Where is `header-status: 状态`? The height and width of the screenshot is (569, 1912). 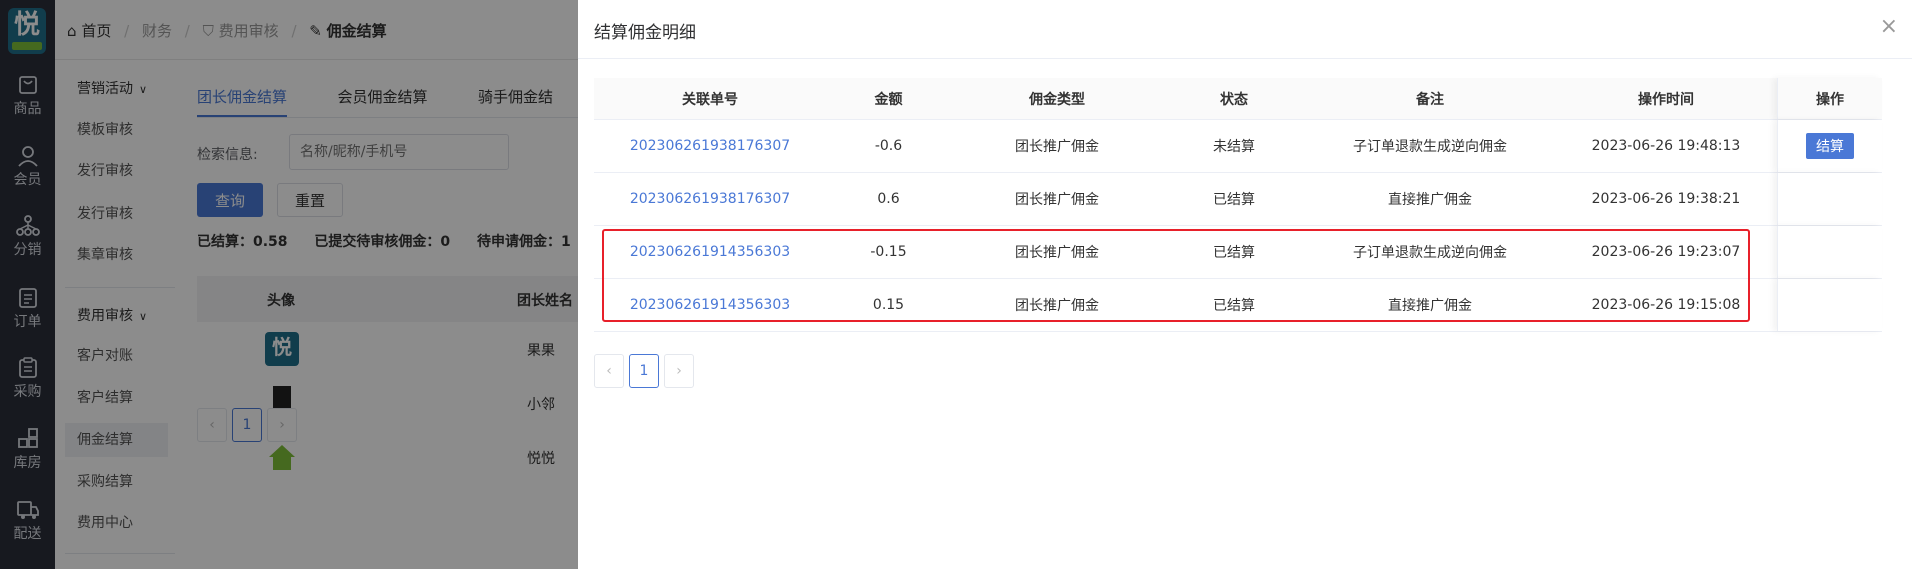
header-status: 状态 is located at coordinates (1234, 99).